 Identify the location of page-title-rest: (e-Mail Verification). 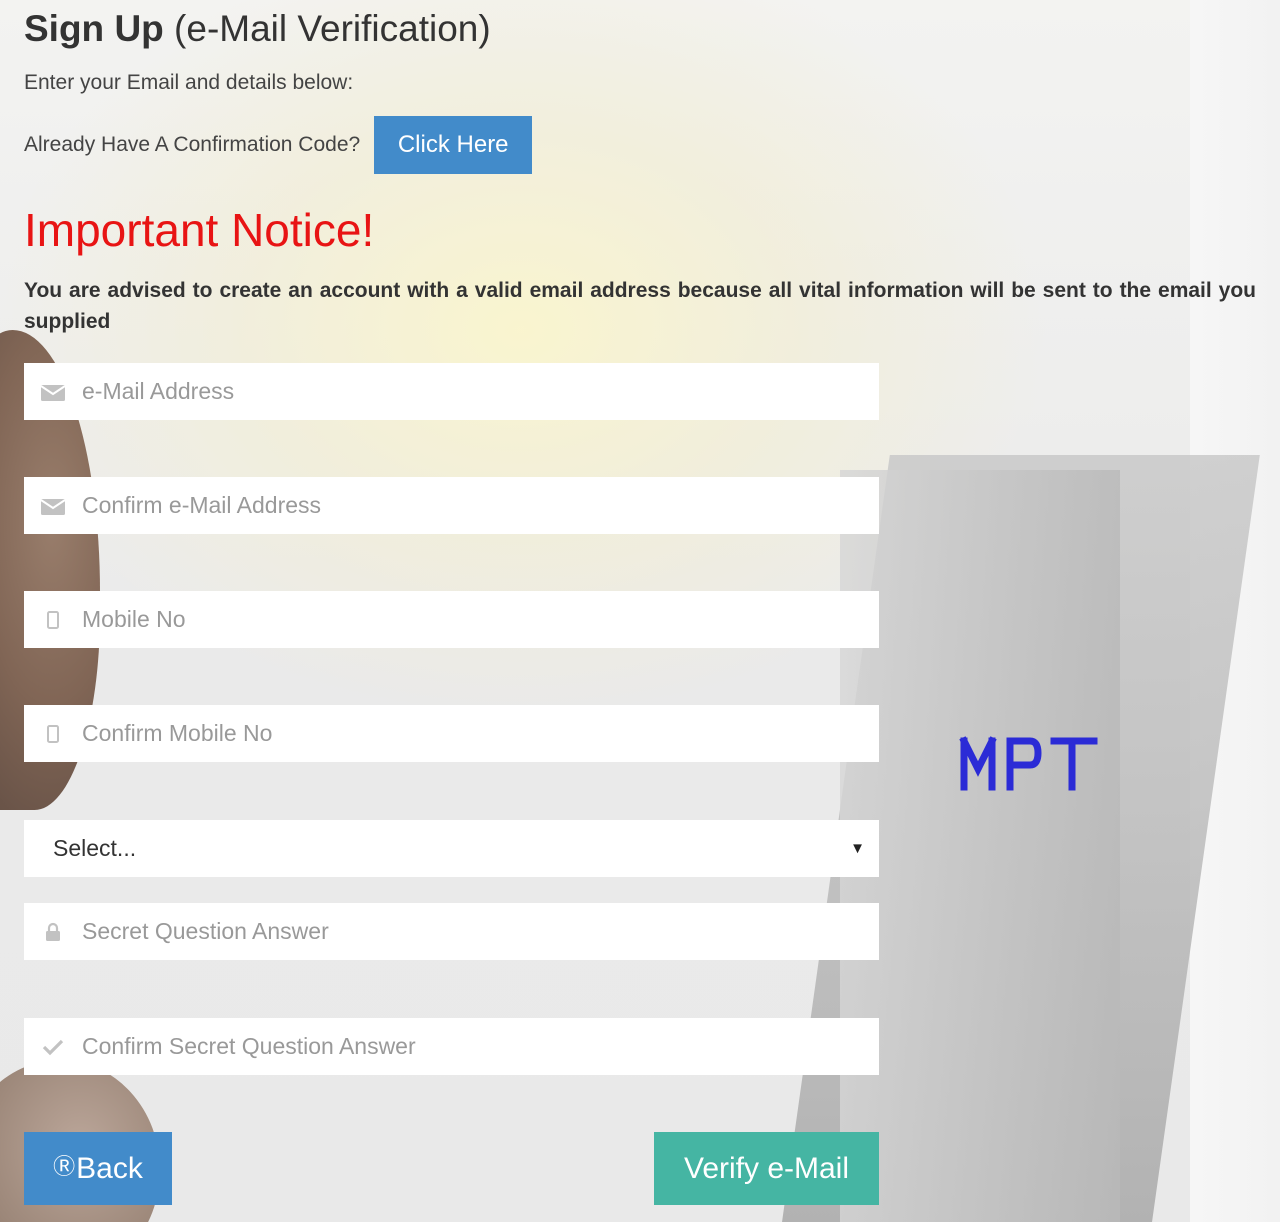
(332, 28).